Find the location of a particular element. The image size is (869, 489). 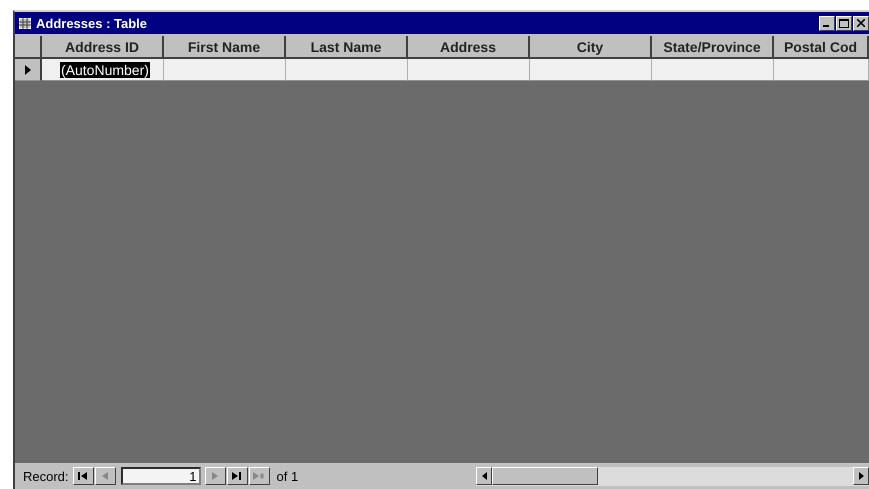

row-selector is located at coordinates (28, 70).